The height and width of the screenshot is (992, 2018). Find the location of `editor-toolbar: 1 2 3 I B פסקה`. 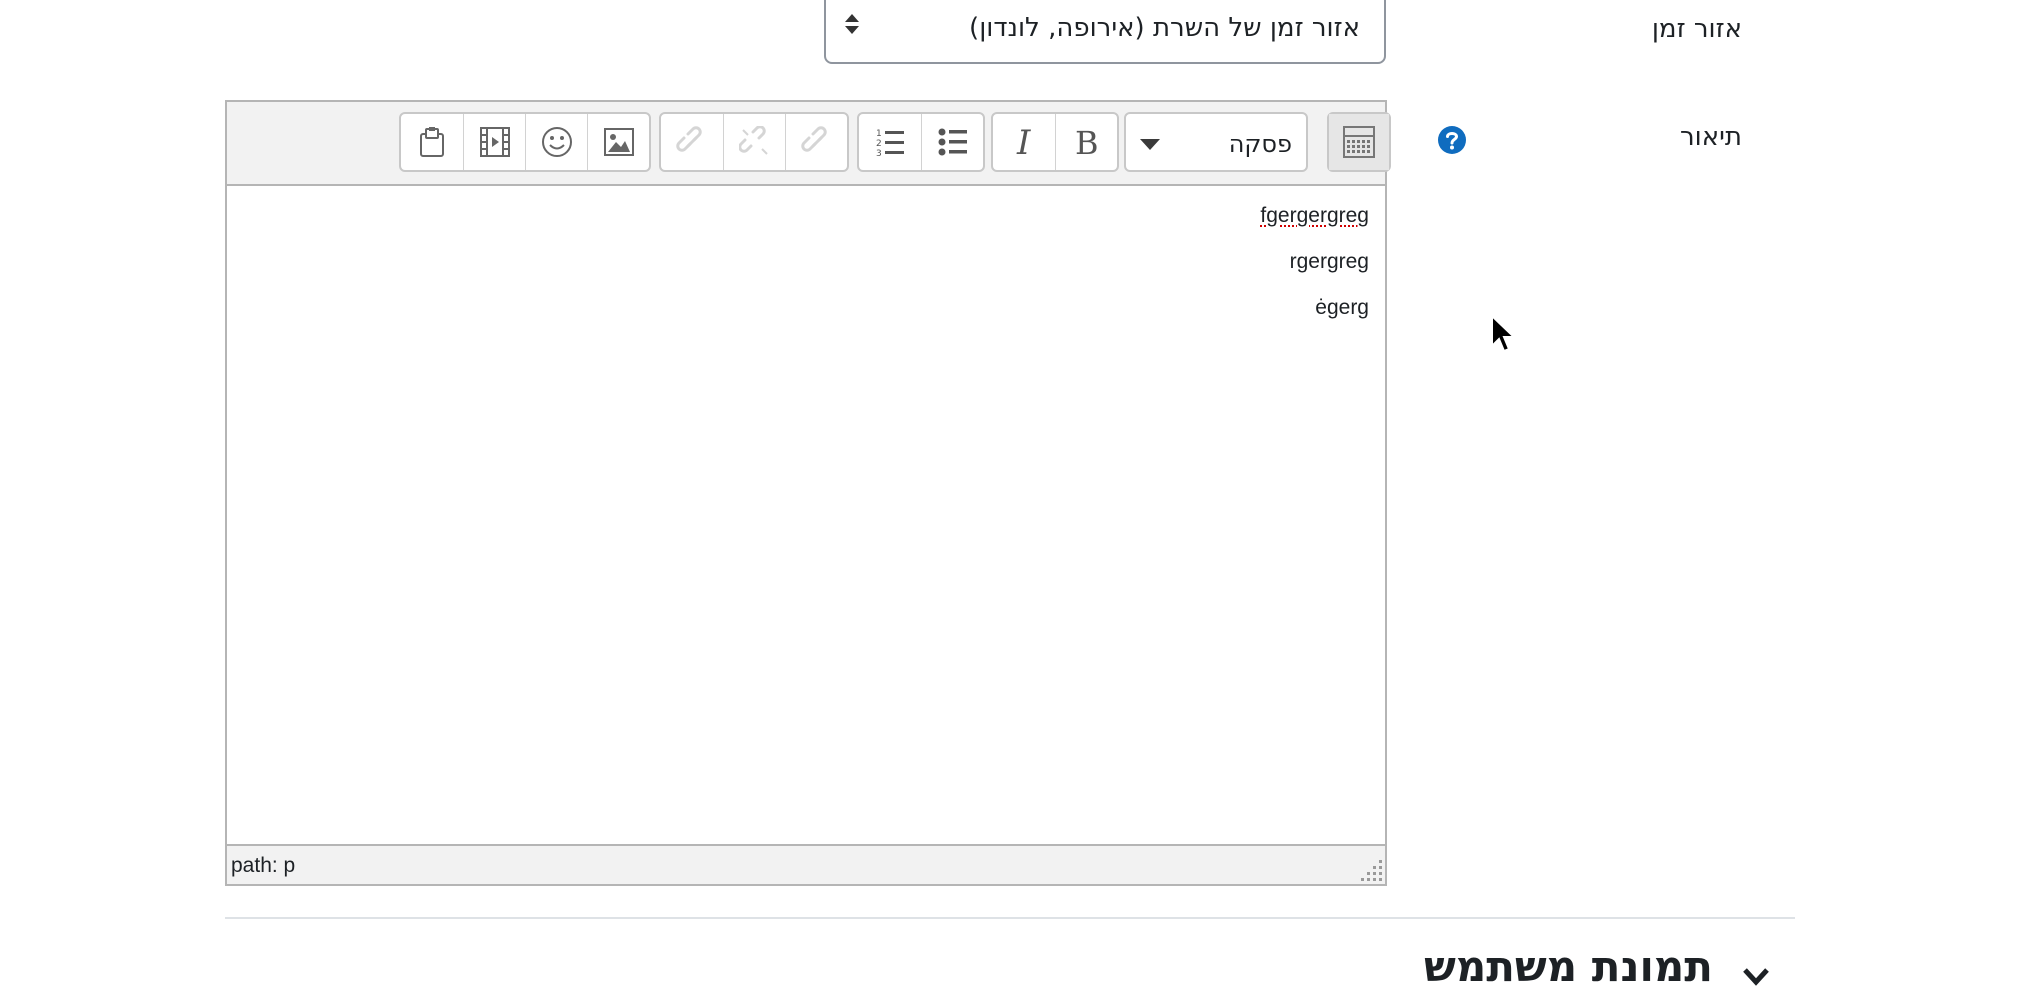

editor-toolbar: 1 2 3 I B פסקה is located at coordinates (809, 144).